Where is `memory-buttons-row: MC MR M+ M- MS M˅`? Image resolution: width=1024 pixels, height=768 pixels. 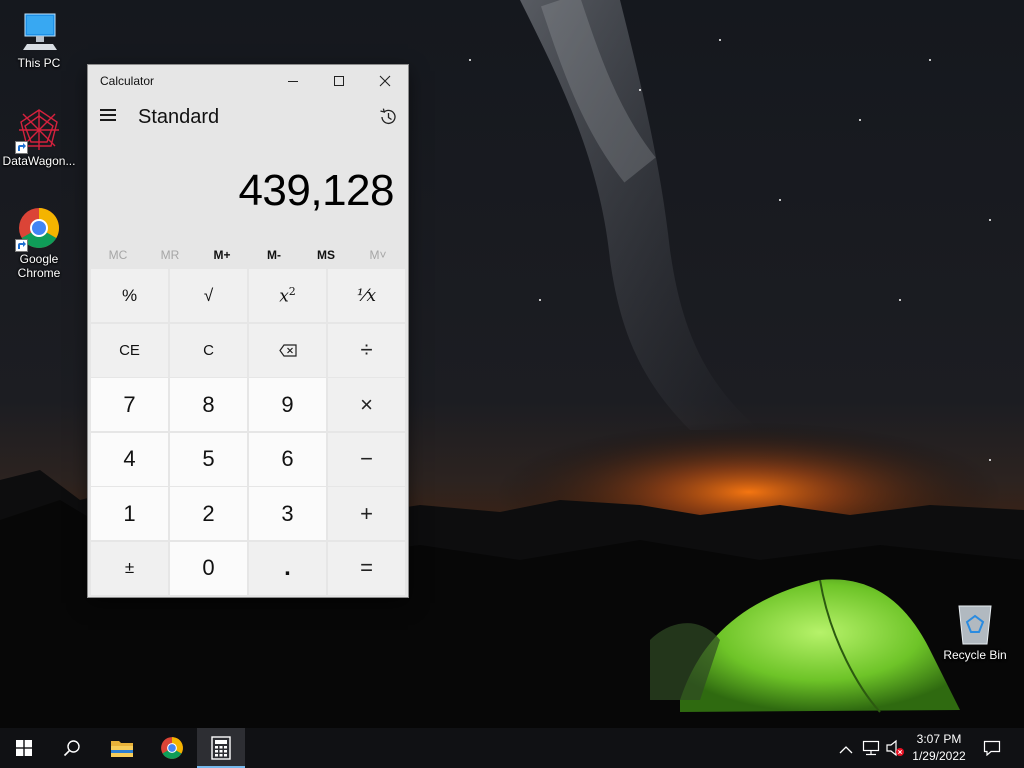
memory-buttons-row: MC MR M+ M- MS M˅ is located at coordinates (248, 255).